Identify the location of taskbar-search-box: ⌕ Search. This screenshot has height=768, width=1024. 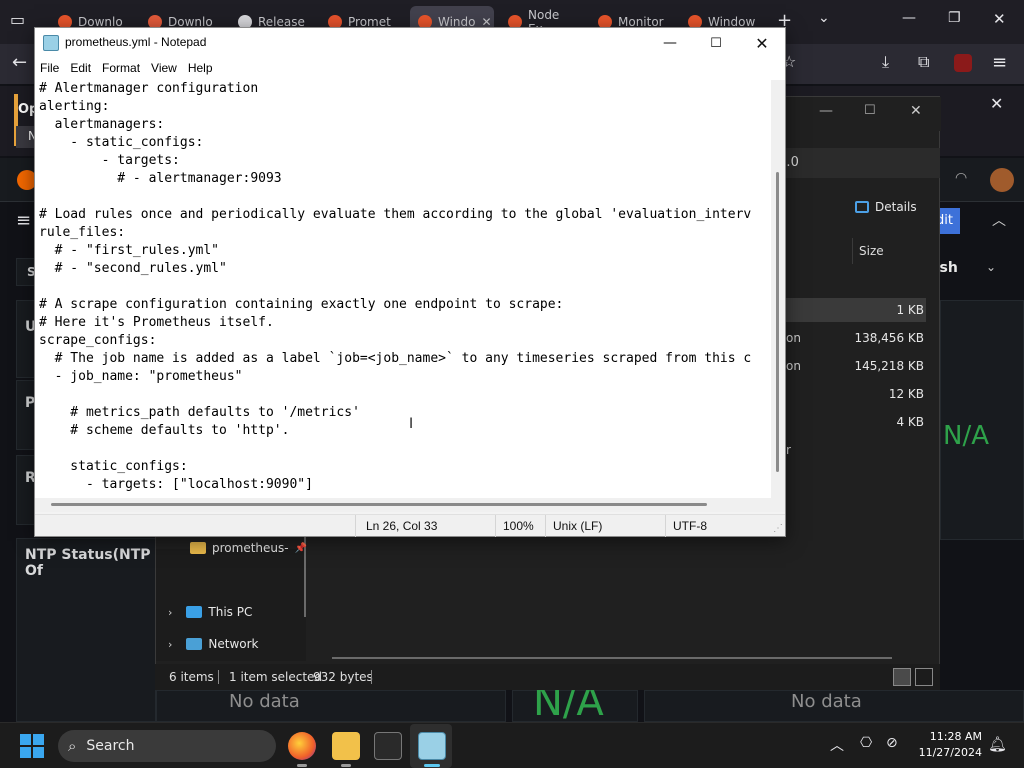
(167, 746).